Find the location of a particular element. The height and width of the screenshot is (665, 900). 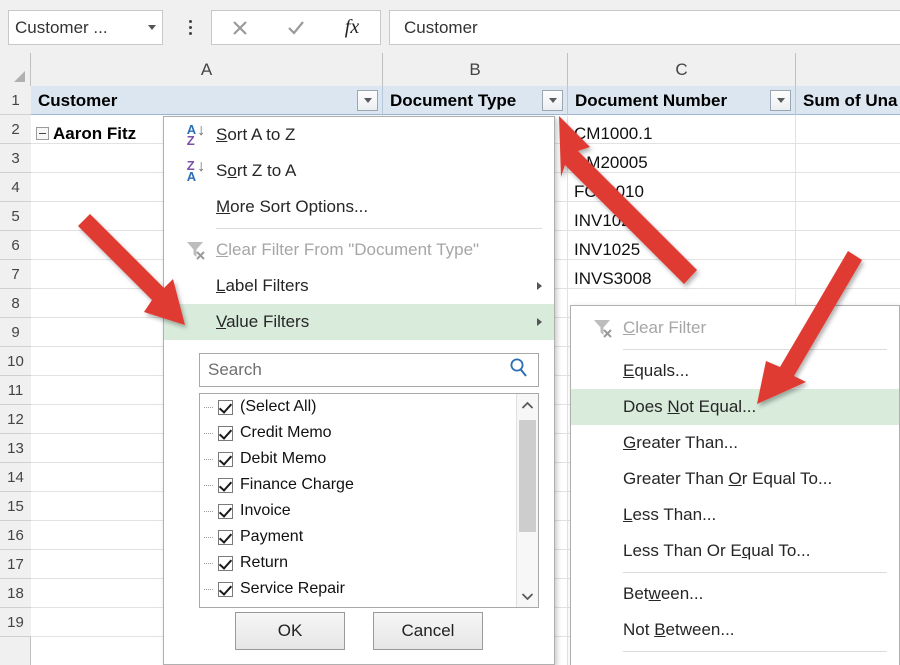

column-header-b: B is located at coordinates (475, 69).